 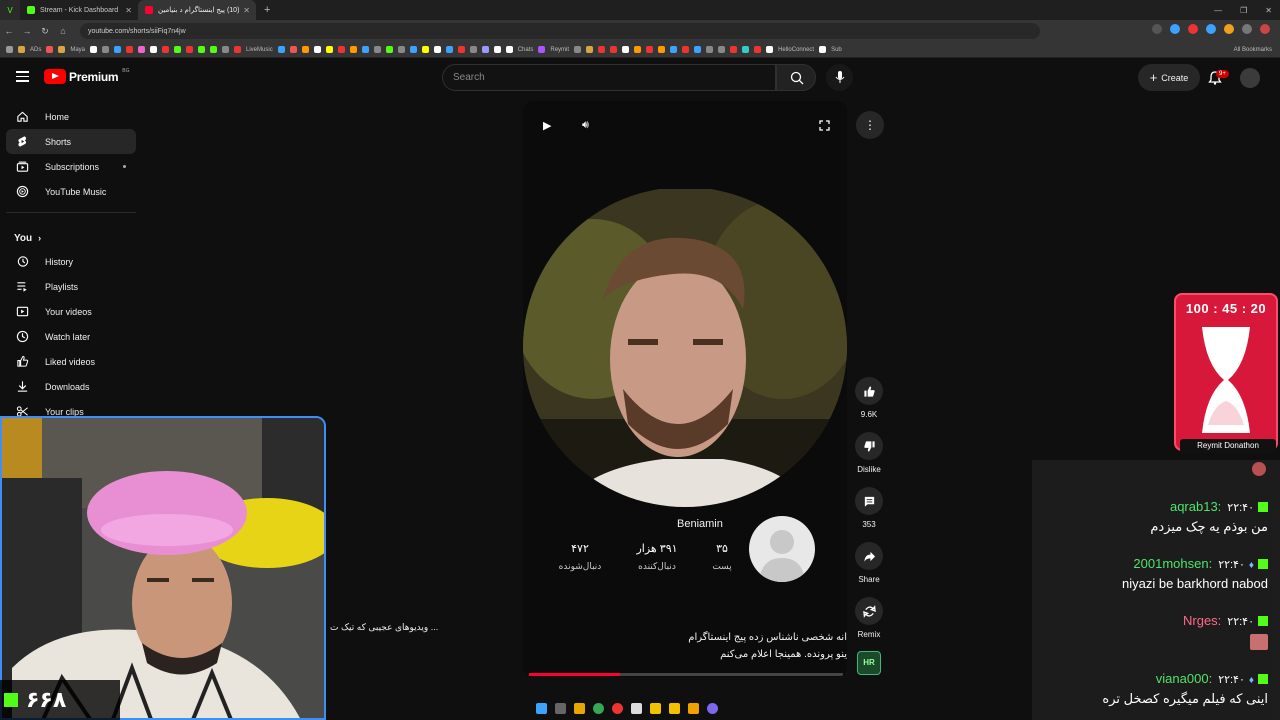 I want to click on sidebar-item-playlists: Playlists, so click(x=71, y=286).